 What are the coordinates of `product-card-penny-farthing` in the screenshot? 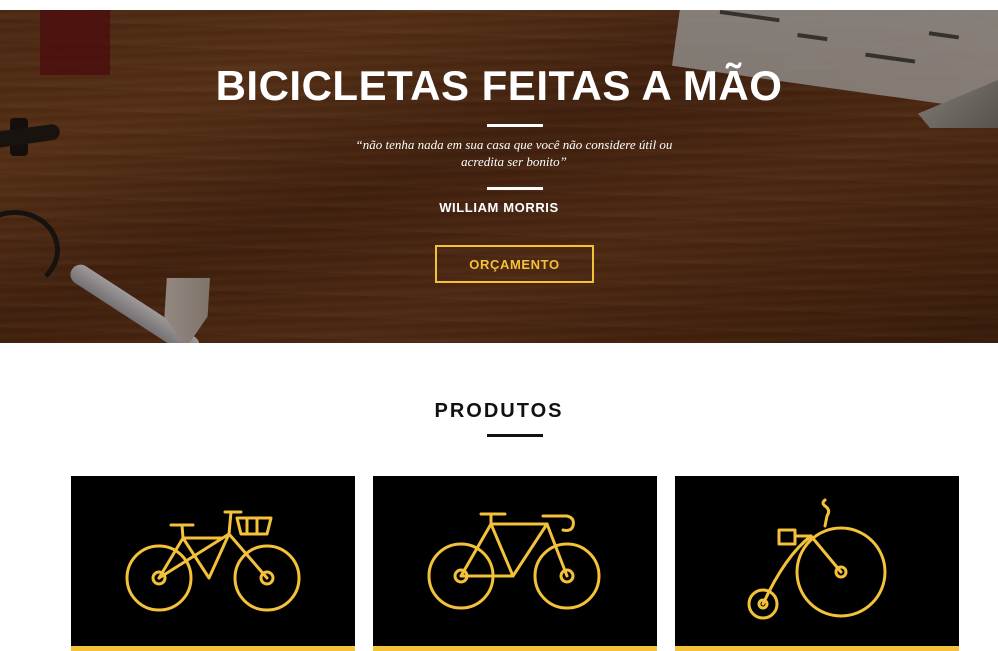 It's located at (817, 563).